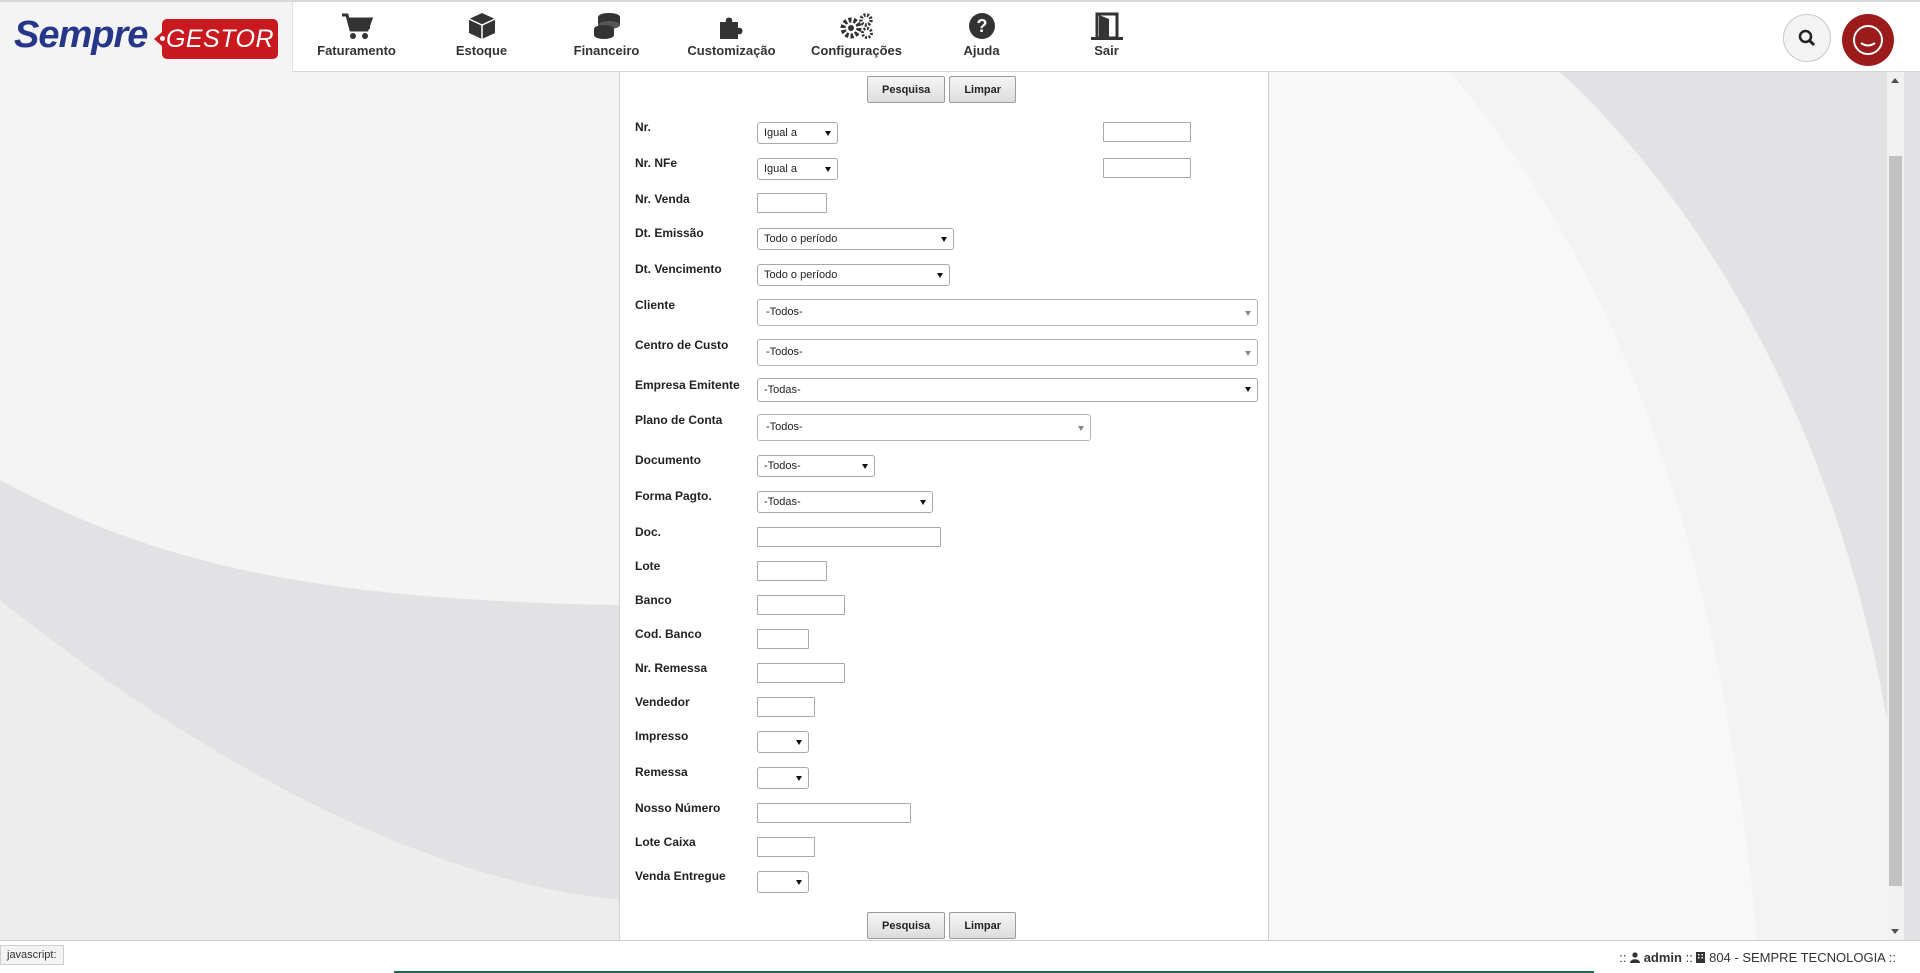 The height and width of the screenshot is (973, 1920). What do you see at coordinates (673, 496) in the screenshot?
I see `label-forma-pagto: Forma Pagto.` at bounding box center [673, 496].